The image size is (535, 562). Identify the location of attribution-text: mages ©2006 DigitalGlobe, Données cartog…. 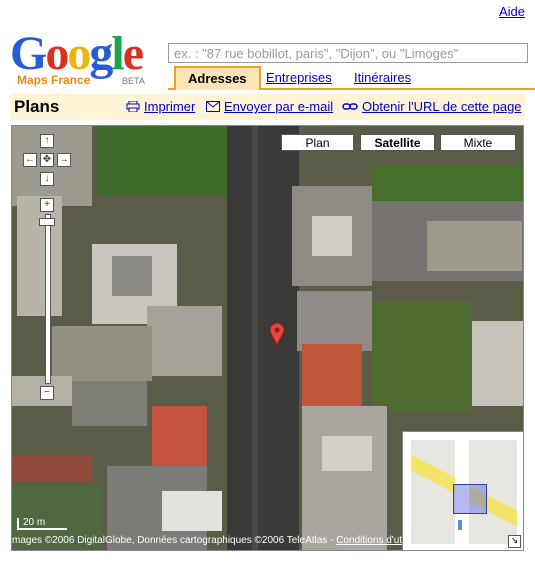
(174, 540).